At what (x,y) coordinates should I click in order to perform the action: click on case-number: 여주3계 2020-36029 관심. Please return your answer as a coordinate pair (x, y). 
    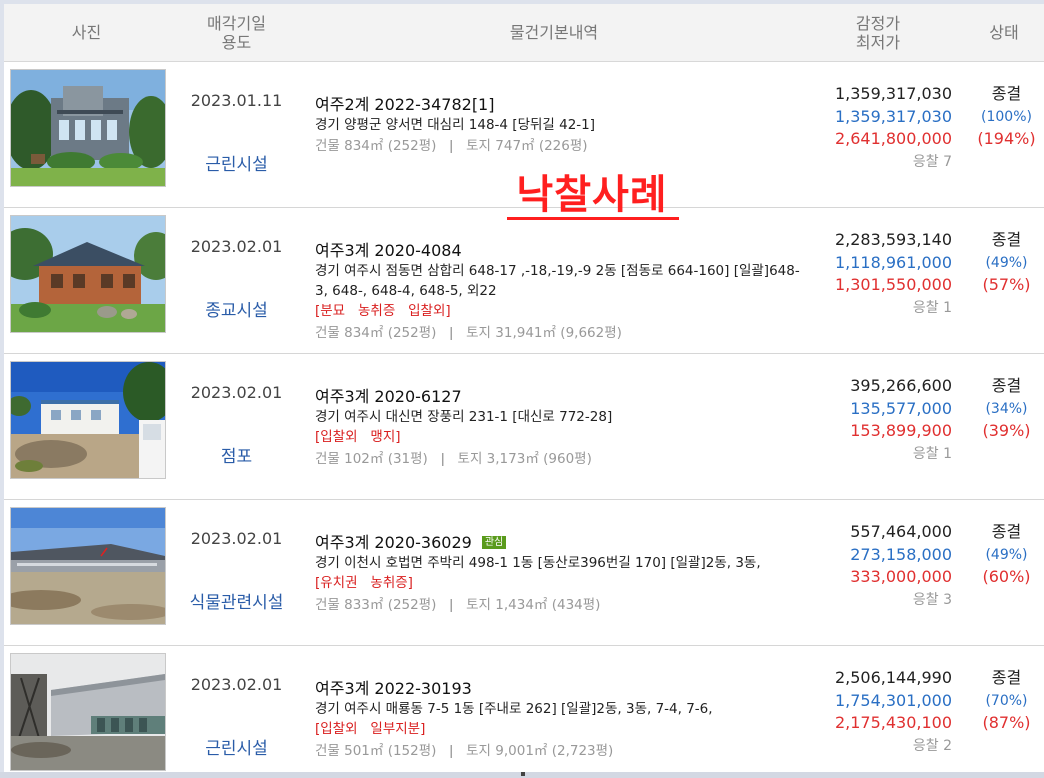
    Looking at the image, I should click on (560, 543).